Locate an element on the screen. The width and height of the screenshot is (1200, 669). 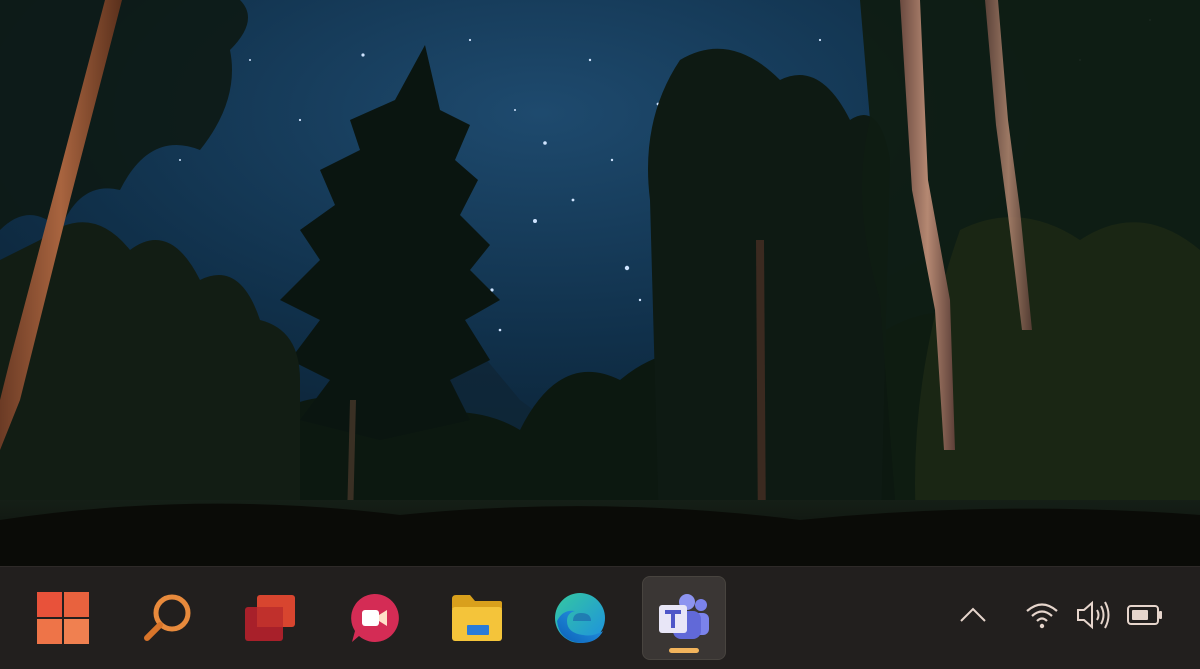
volume-button is located at coordinates (1094, 617).